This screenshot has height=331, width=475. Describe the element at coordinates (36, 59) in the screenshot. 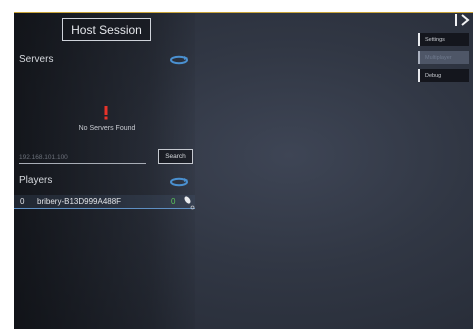

I see `servers-title: Servers` at that location.